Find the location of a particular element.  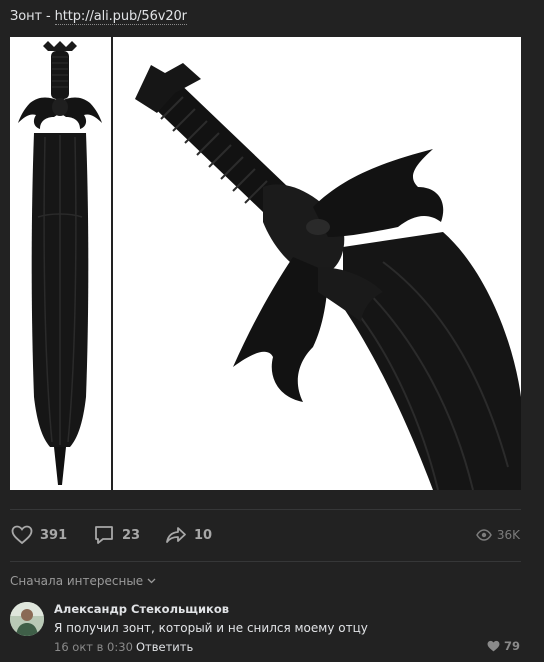

avatar is located at coordinates (27, 619).